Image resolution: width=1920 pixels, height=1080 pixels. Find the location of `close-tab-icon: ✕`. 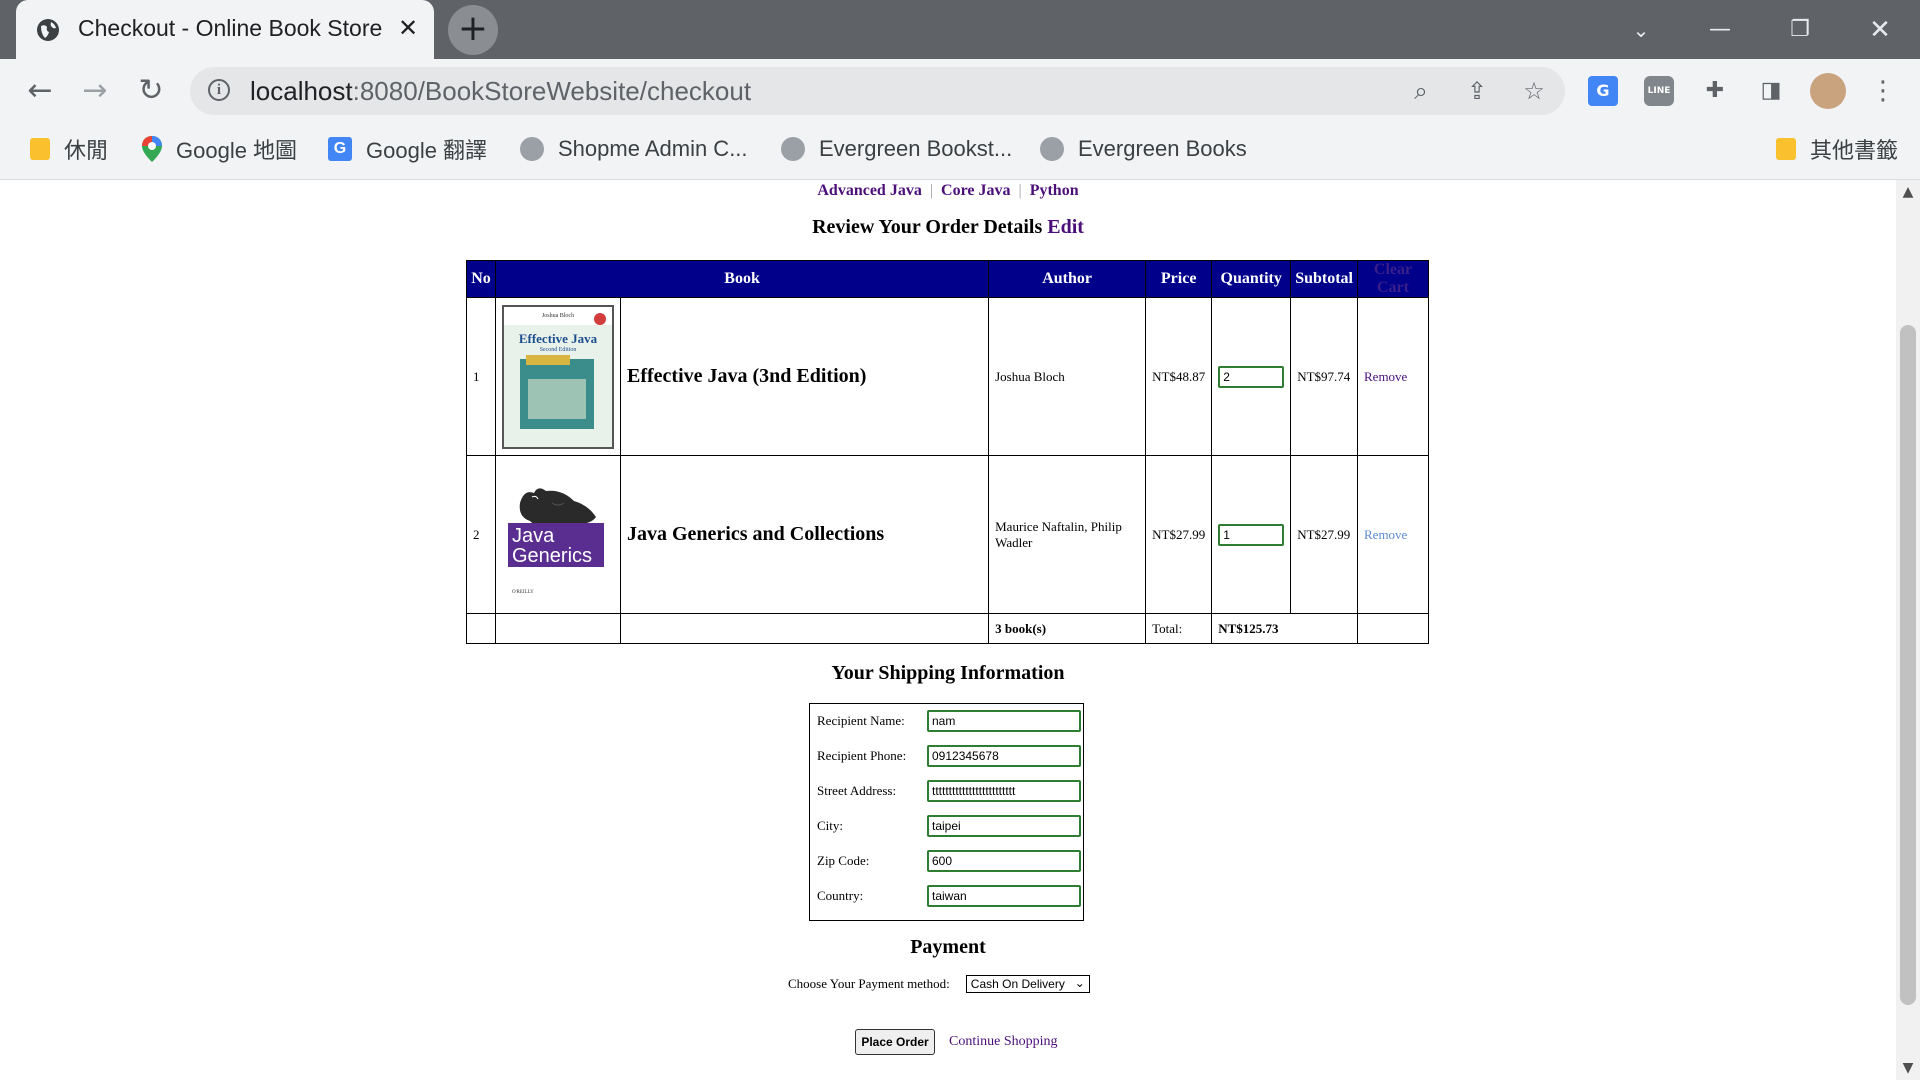

close-tab-icon: ✕ is located at coordinates (408, 28).